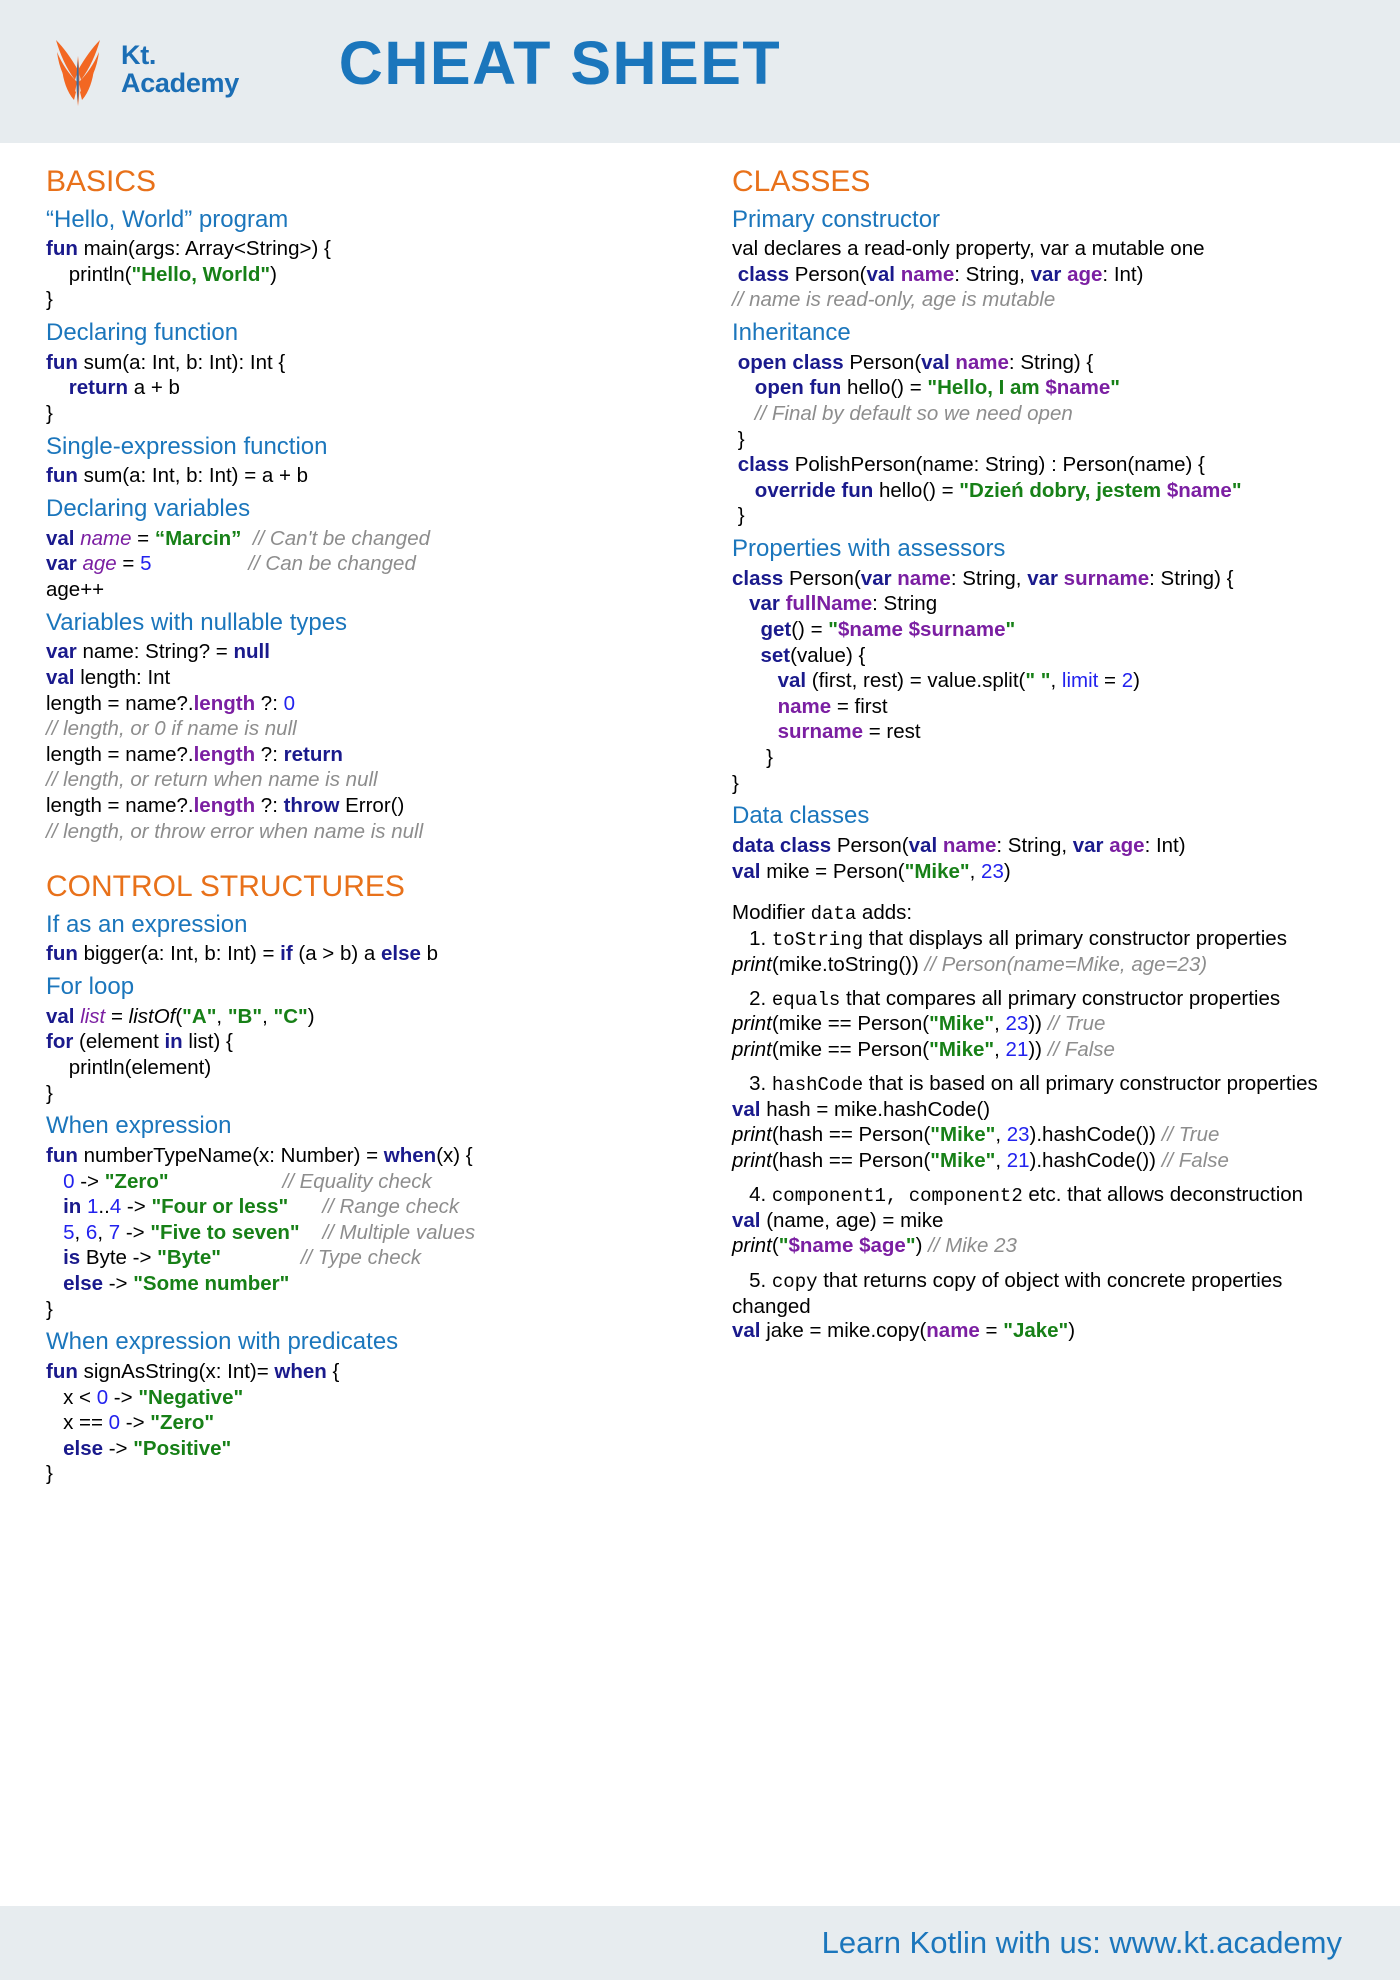  Describe the element at coordinates (197, 622) in the screenshot. I see `subsection-nullable-types: Variables with nullable types` at that location.